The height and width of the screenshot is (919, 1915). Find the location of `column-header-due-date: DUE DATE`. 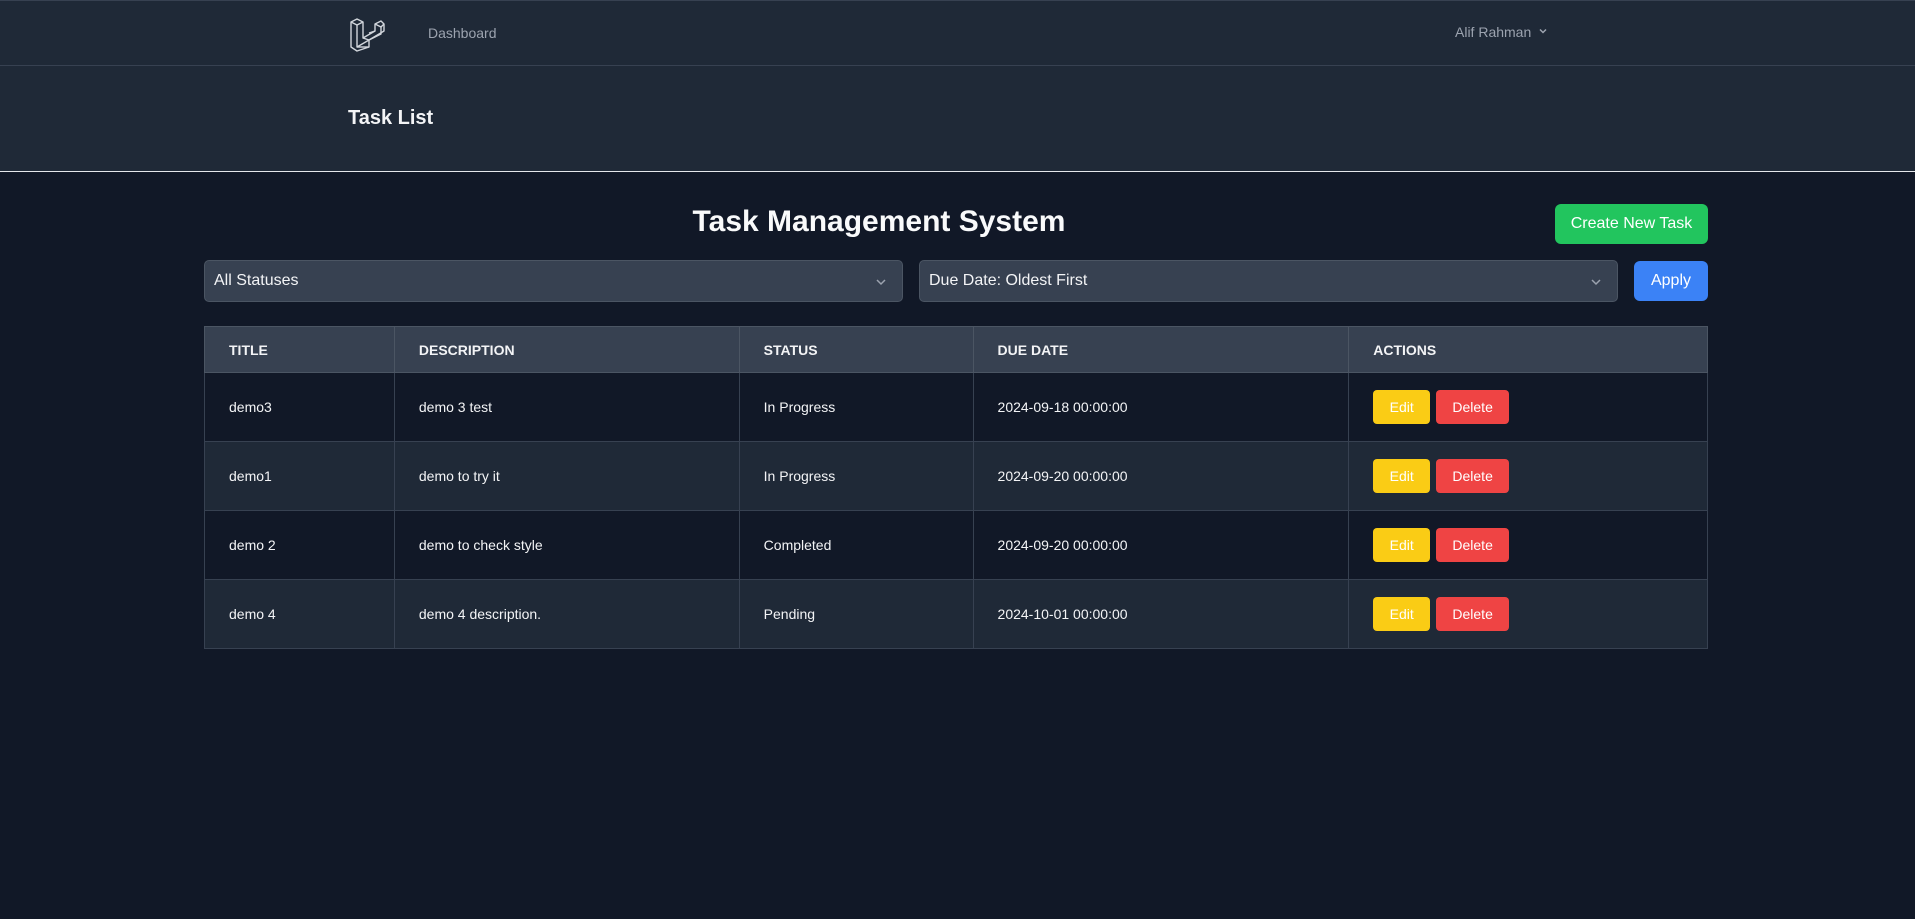

column-header-due-date: DUE DATE is located at coordinates (1161, 349).